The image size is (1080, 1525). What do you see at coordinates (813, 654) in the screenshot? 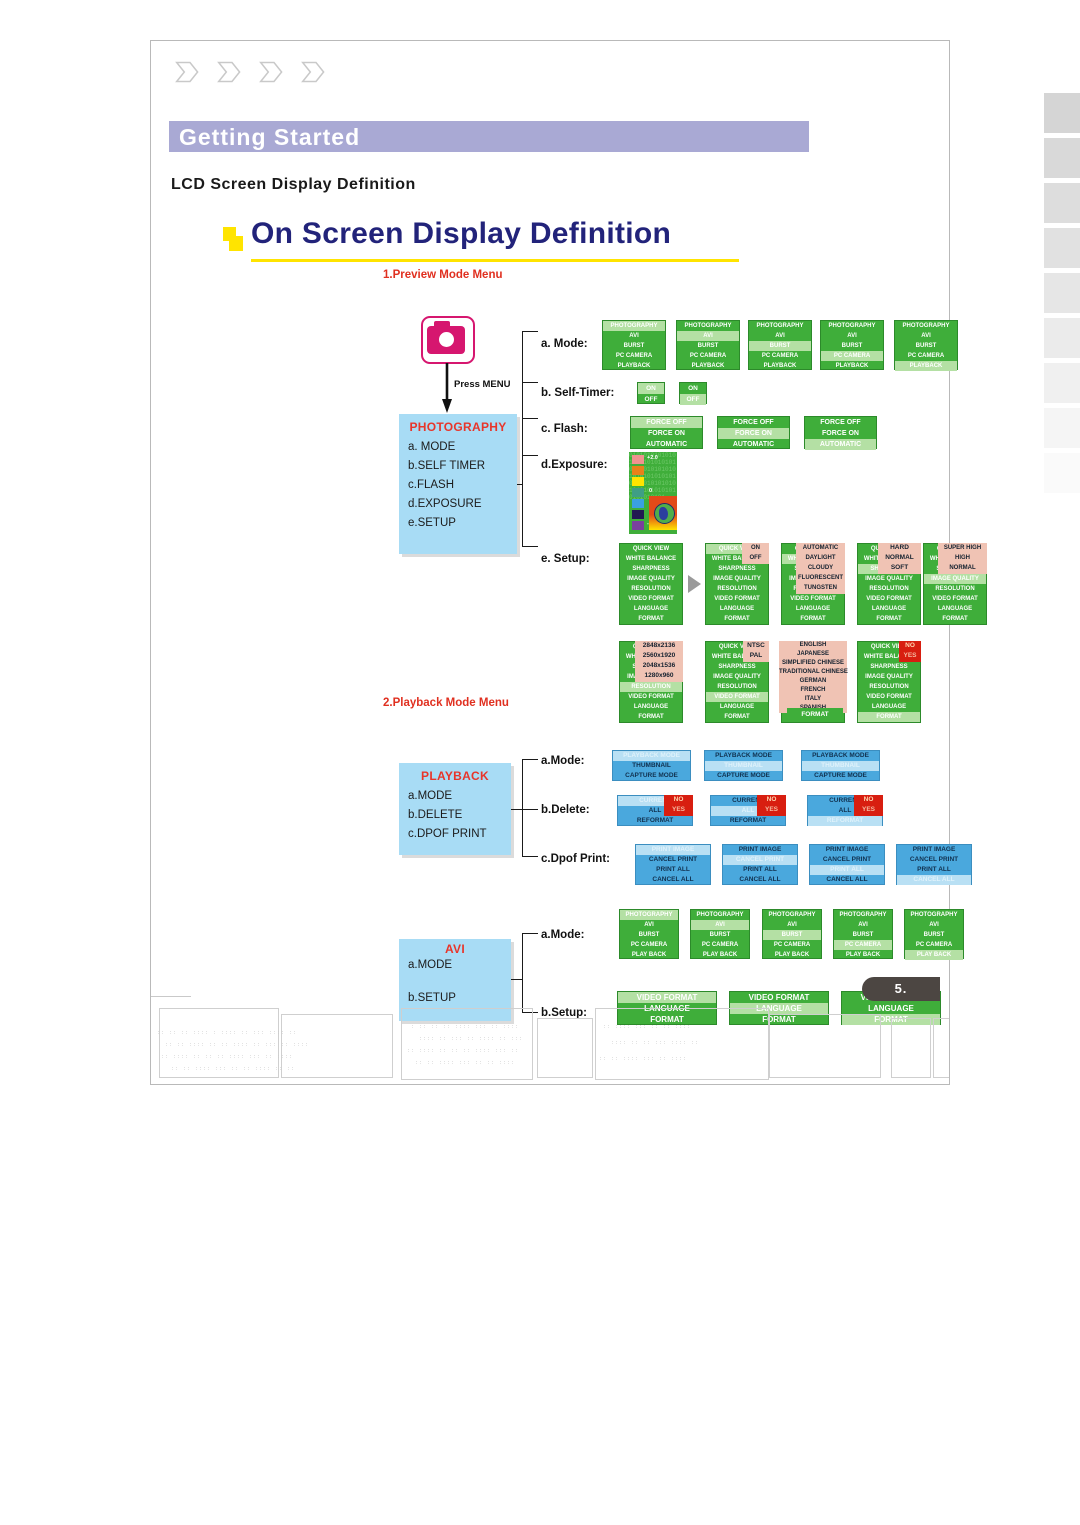
I see `menu-item: JAPANESE` at bounding box center [813, 654].